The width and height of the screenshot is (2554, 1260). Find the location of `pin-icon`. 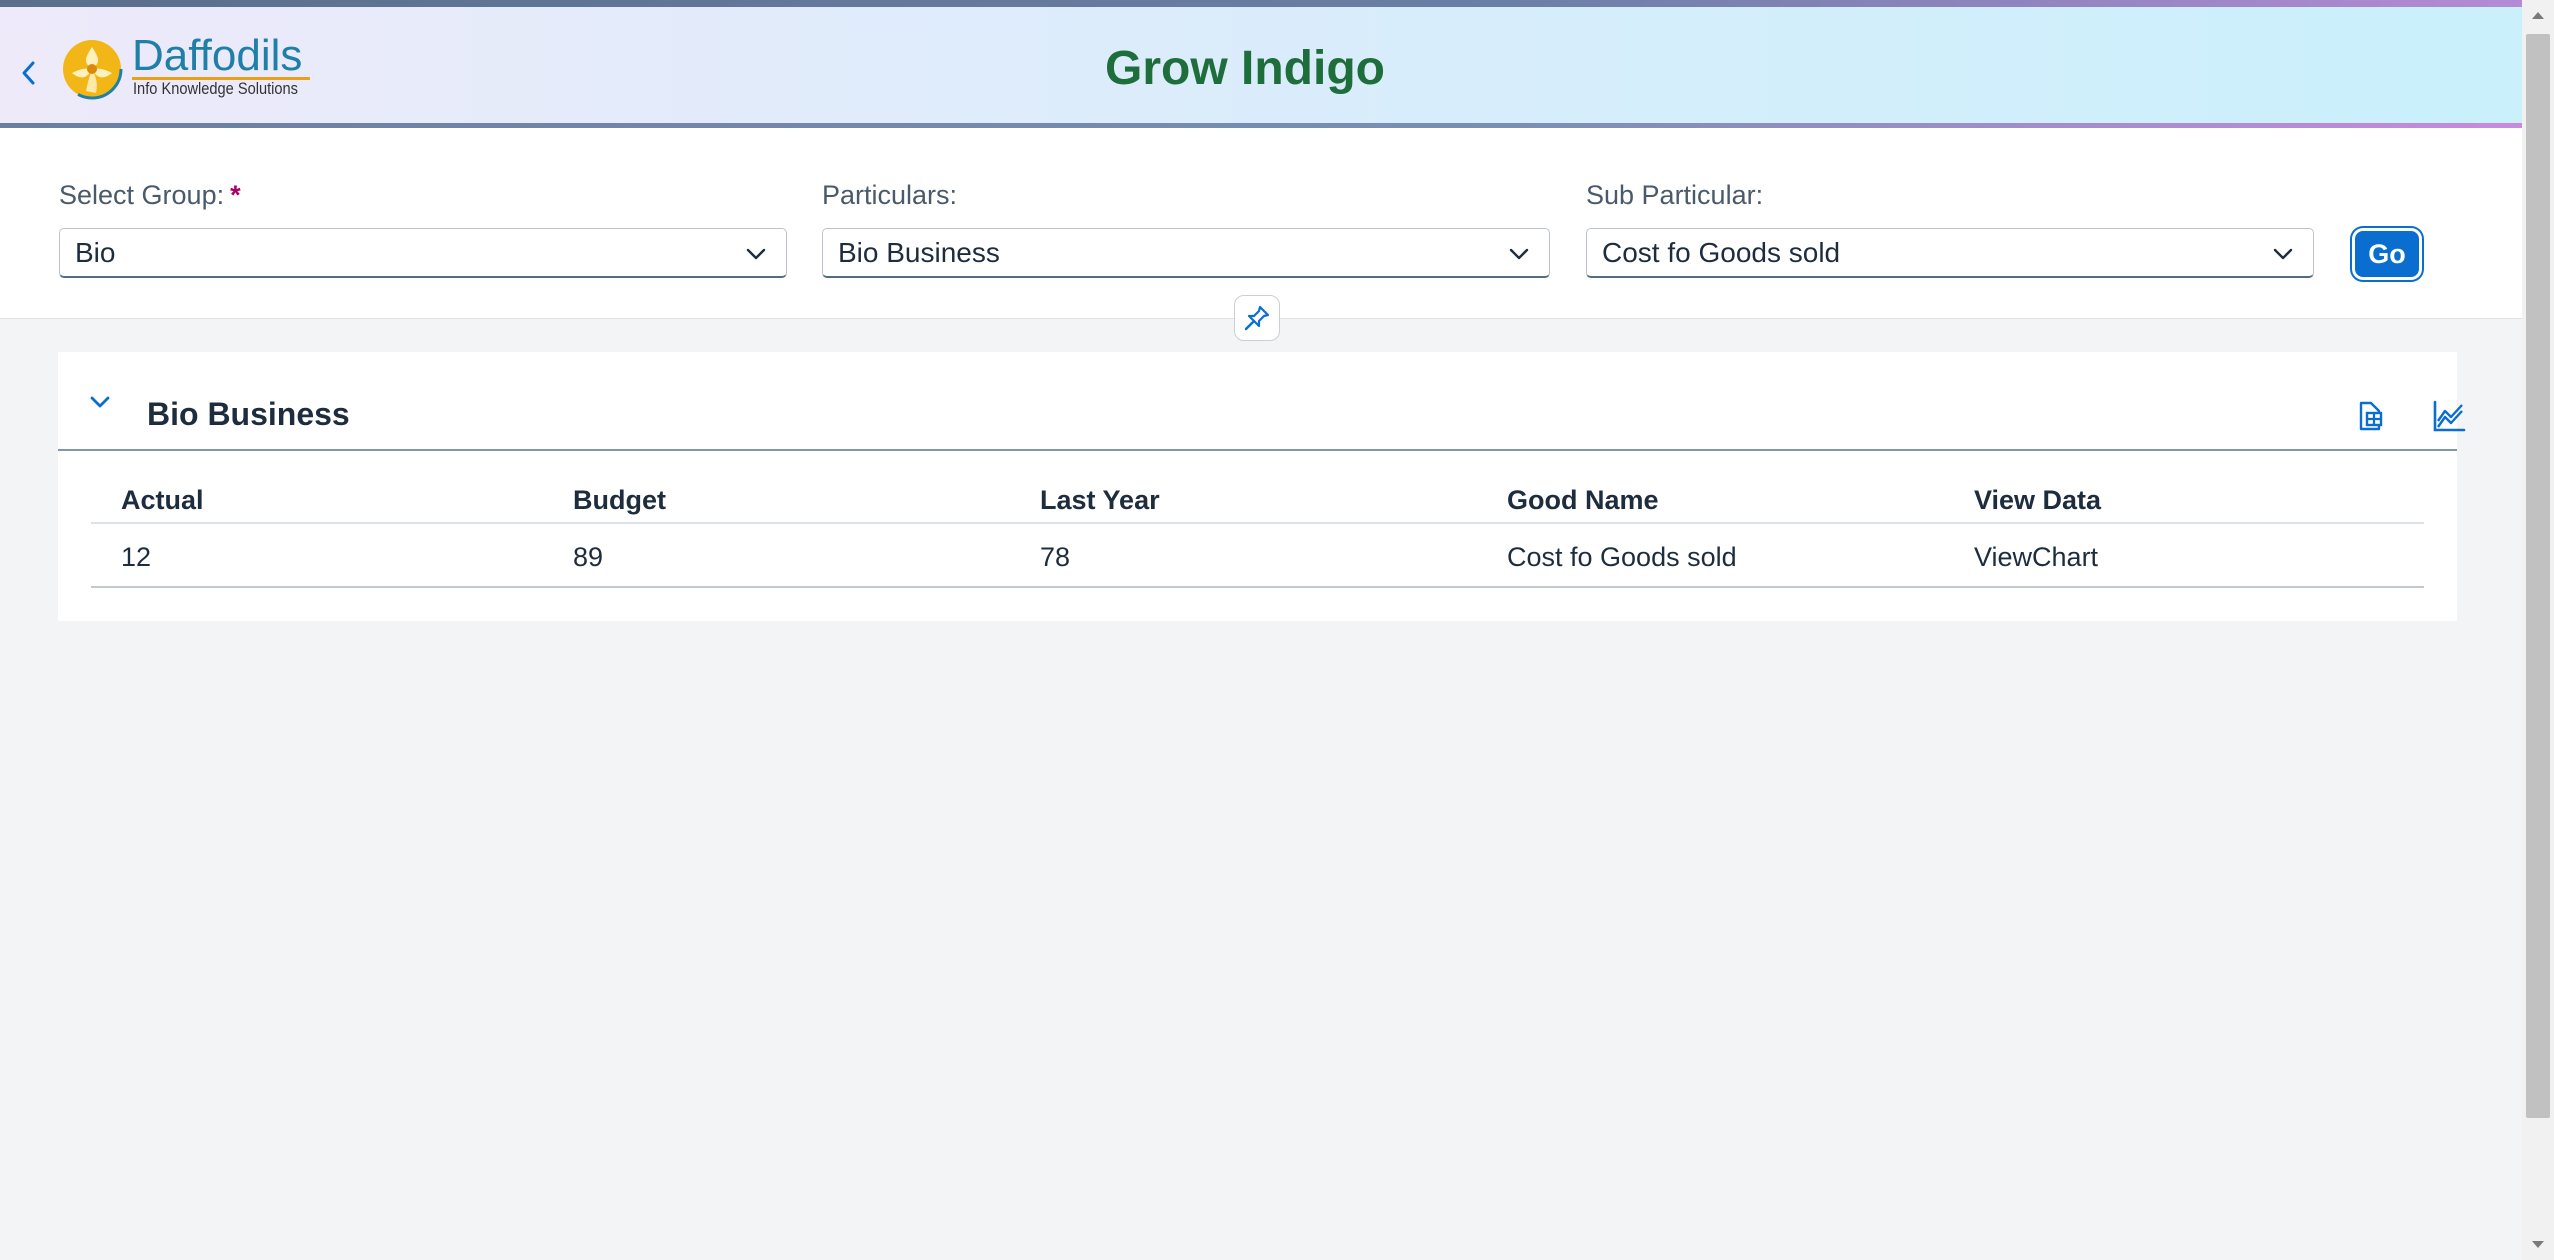

pin-icon is located at coordinates (1257, 318).